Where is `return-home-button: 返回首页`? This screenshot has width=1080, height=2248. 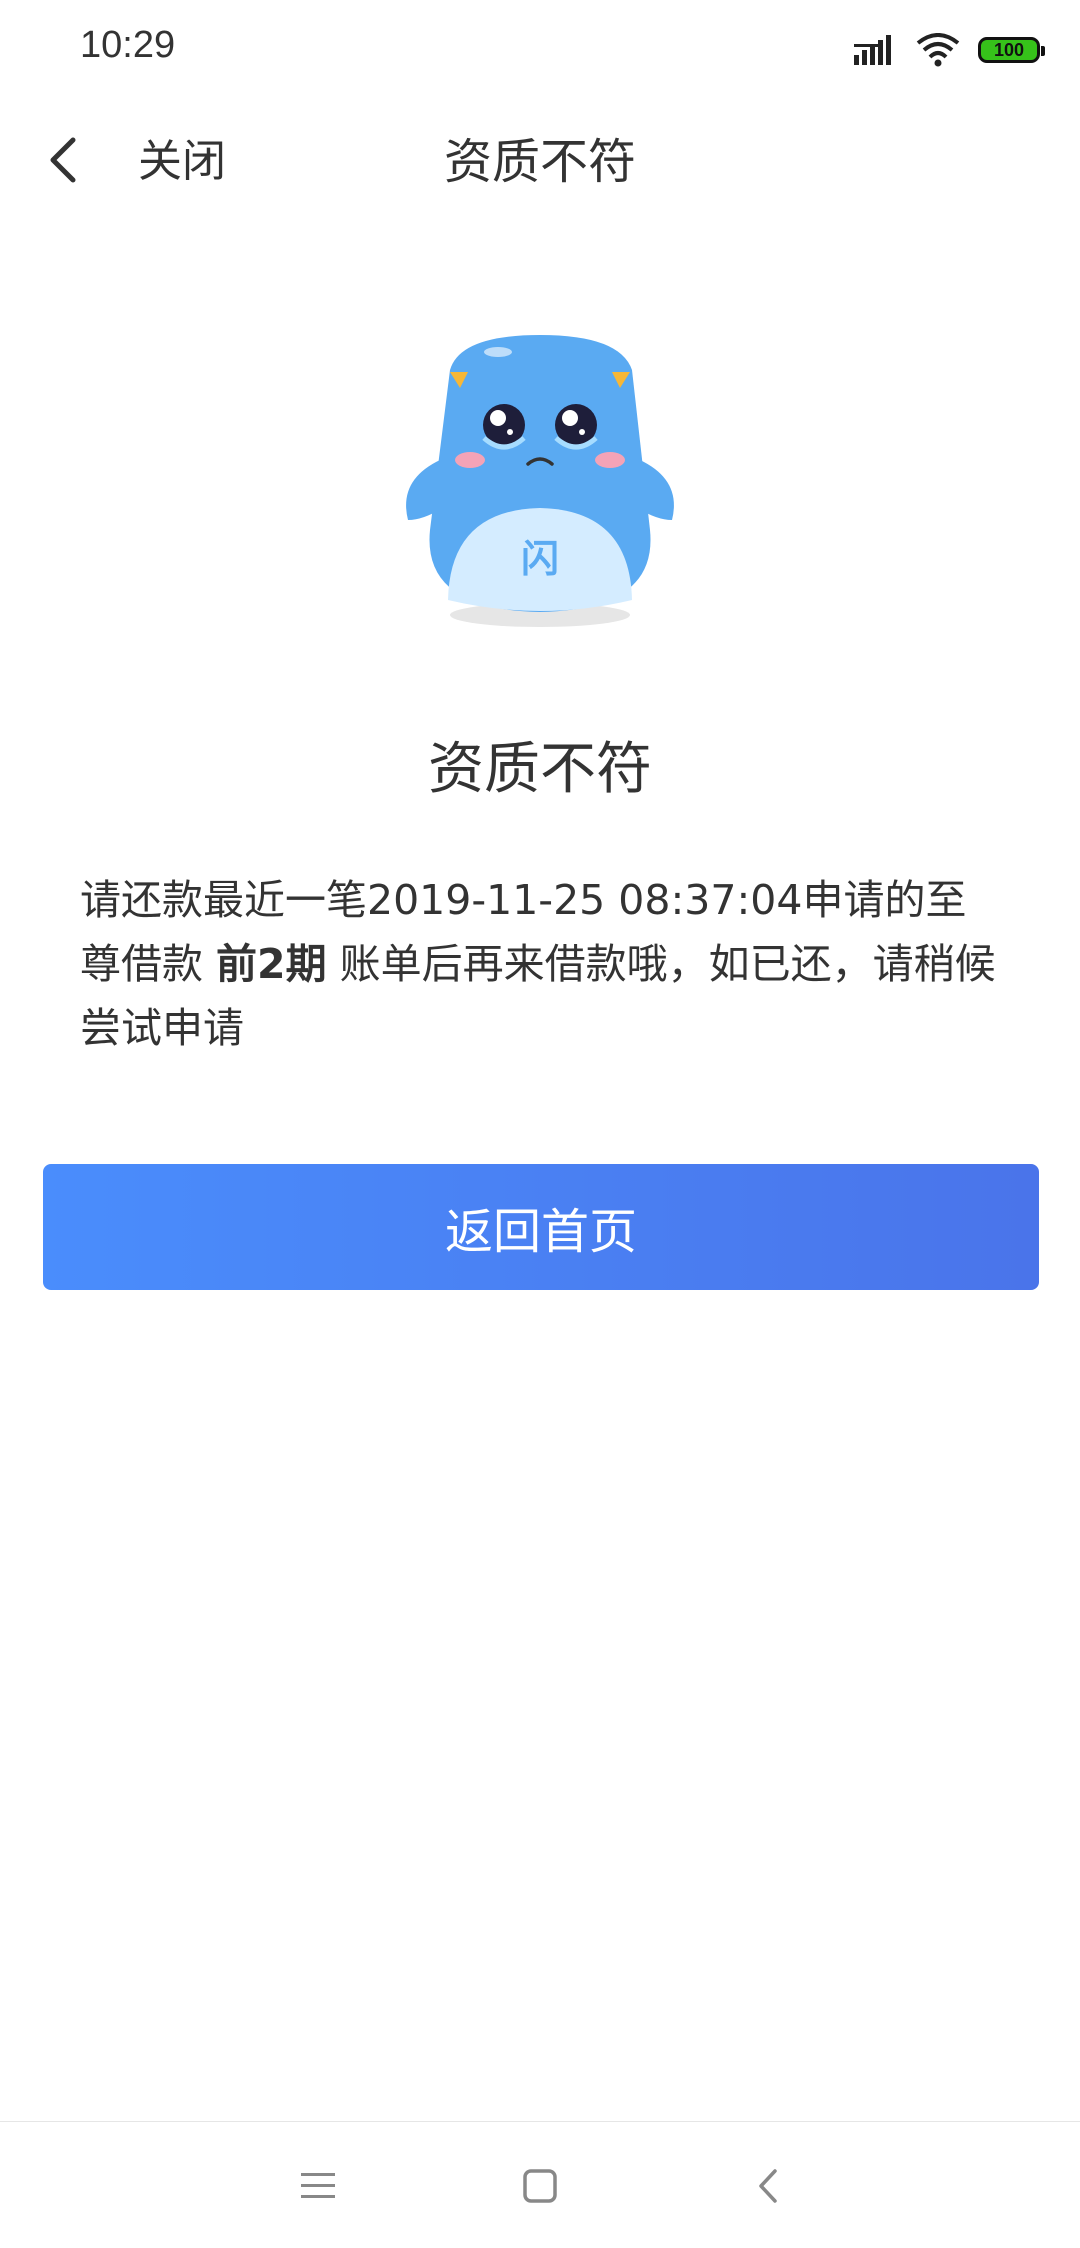
return-home-button: 返回首页 is located at coordinates (541, 1227).